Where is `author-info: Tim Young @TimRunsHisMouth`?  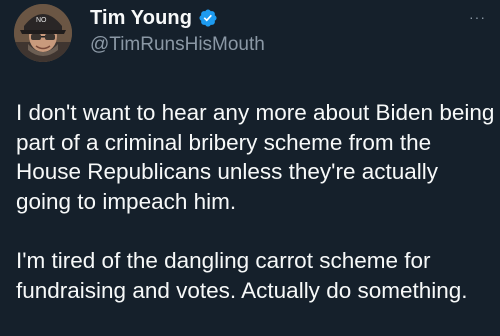 author-info: Tim Young @TimRunsHisMouth is located at coordinates (177, 31).